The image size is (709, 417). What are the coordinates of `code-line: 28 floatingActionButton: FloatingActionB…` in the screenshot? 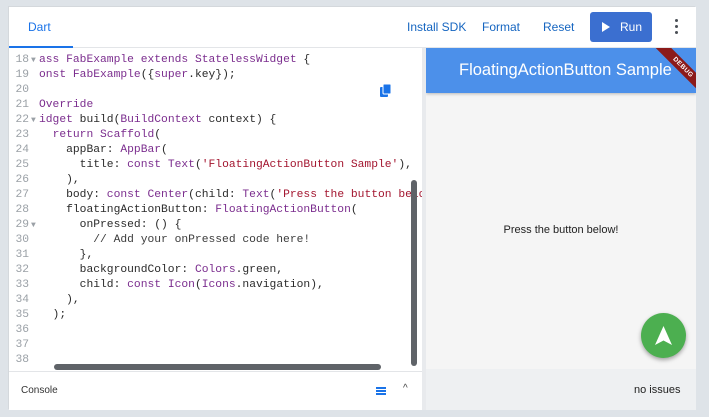 It's located at (215, 210).